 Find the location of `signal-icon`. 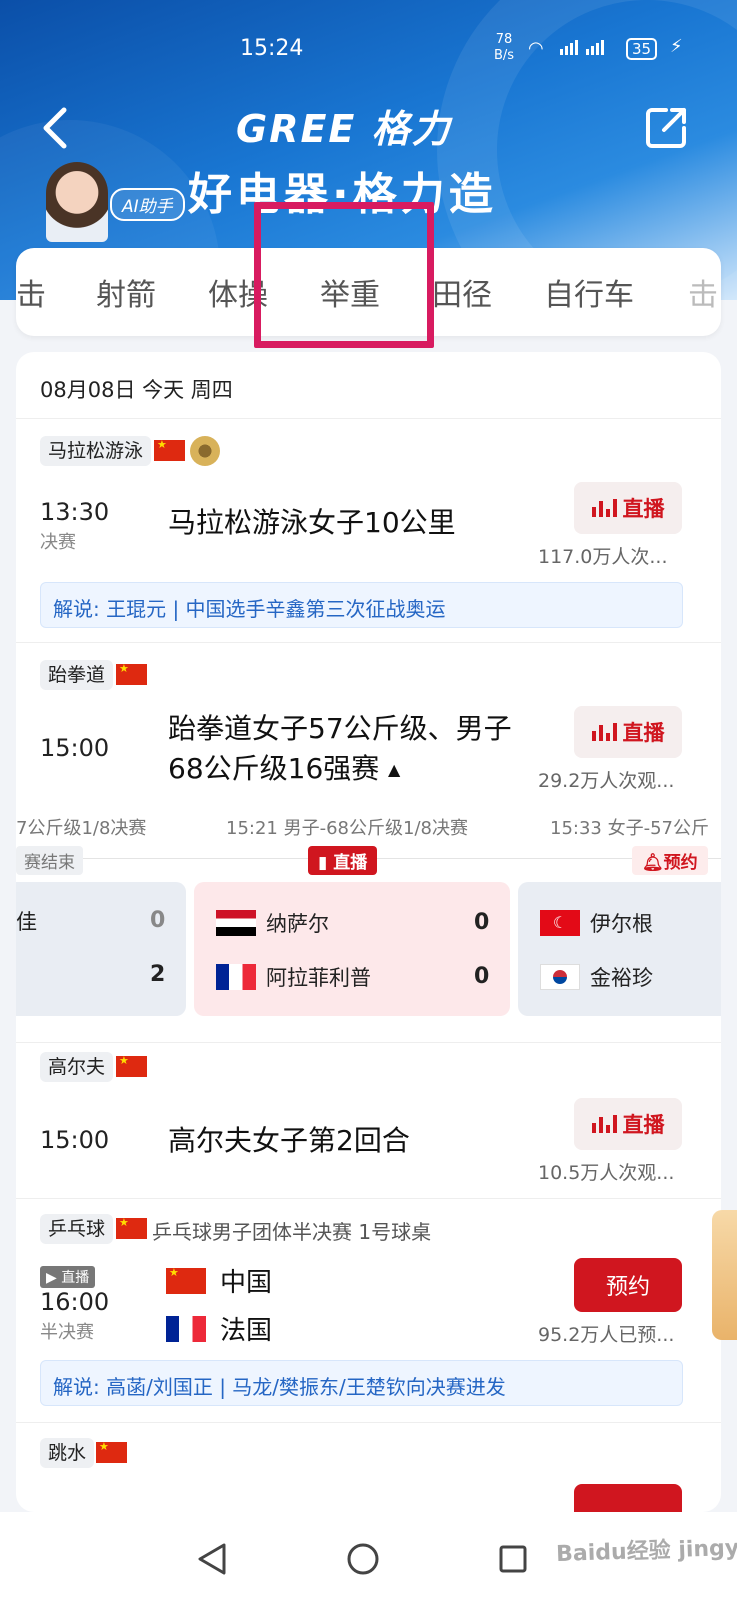

signal-icon is located at coordinates (569, 47).